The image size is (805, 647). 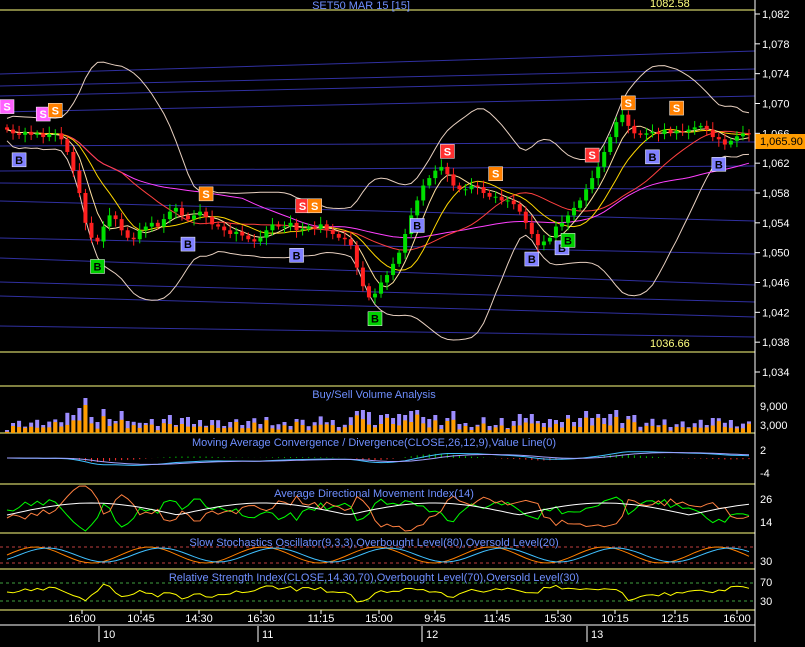 What do you see at coordinates (675, 619) in the screenshot?
I see `x-time-label: 12:15` at bounding box center [675, 619].